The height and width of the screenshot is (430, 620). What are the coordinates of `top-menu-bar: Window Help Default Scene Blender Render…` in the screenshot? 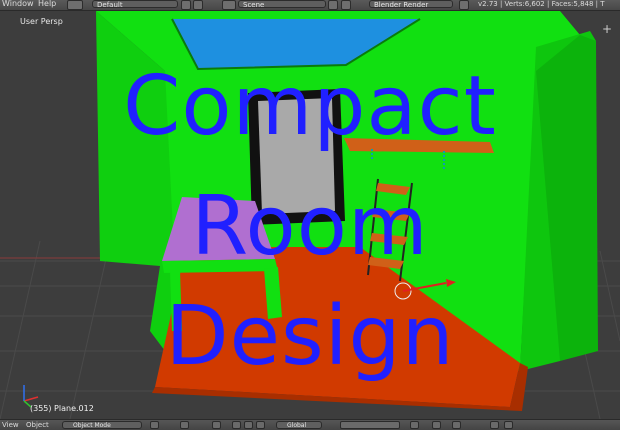 It's located at (310, 5).